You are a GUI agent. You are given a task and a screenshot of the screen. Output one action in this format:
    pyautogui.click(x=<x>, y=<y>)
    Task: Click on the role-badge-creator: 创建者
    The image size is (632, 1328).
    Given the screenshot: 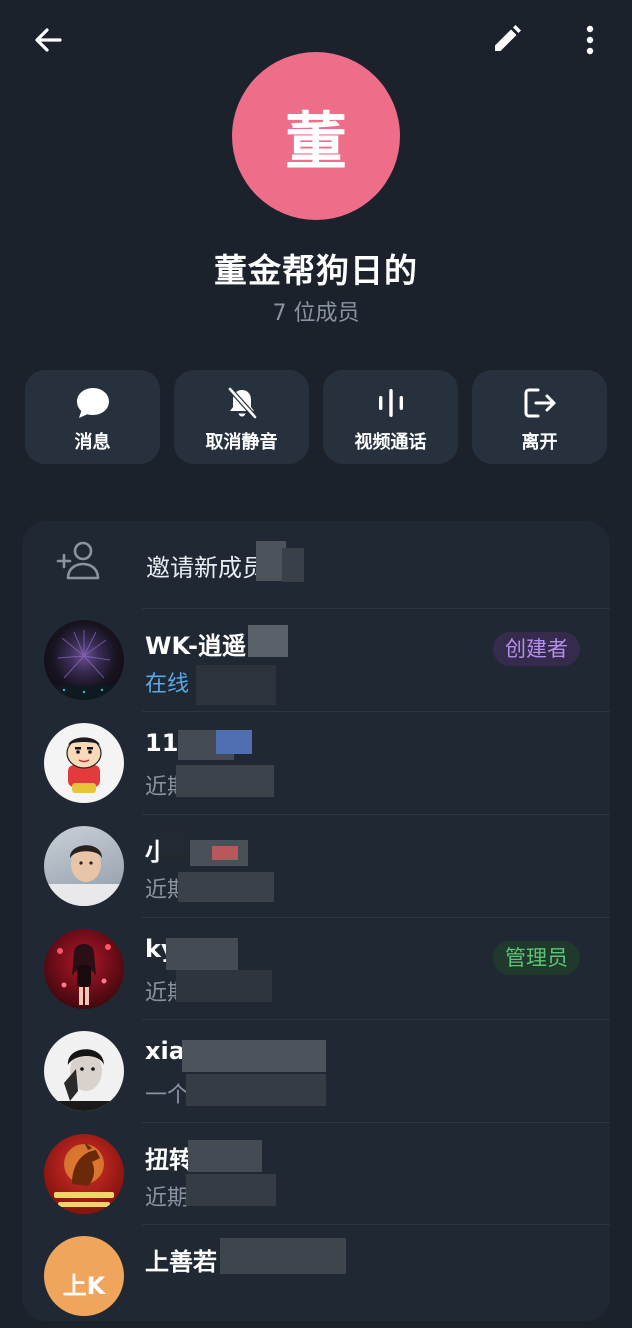 What is the action you would take?
    pyautogui.click(x=536, y=649)
    